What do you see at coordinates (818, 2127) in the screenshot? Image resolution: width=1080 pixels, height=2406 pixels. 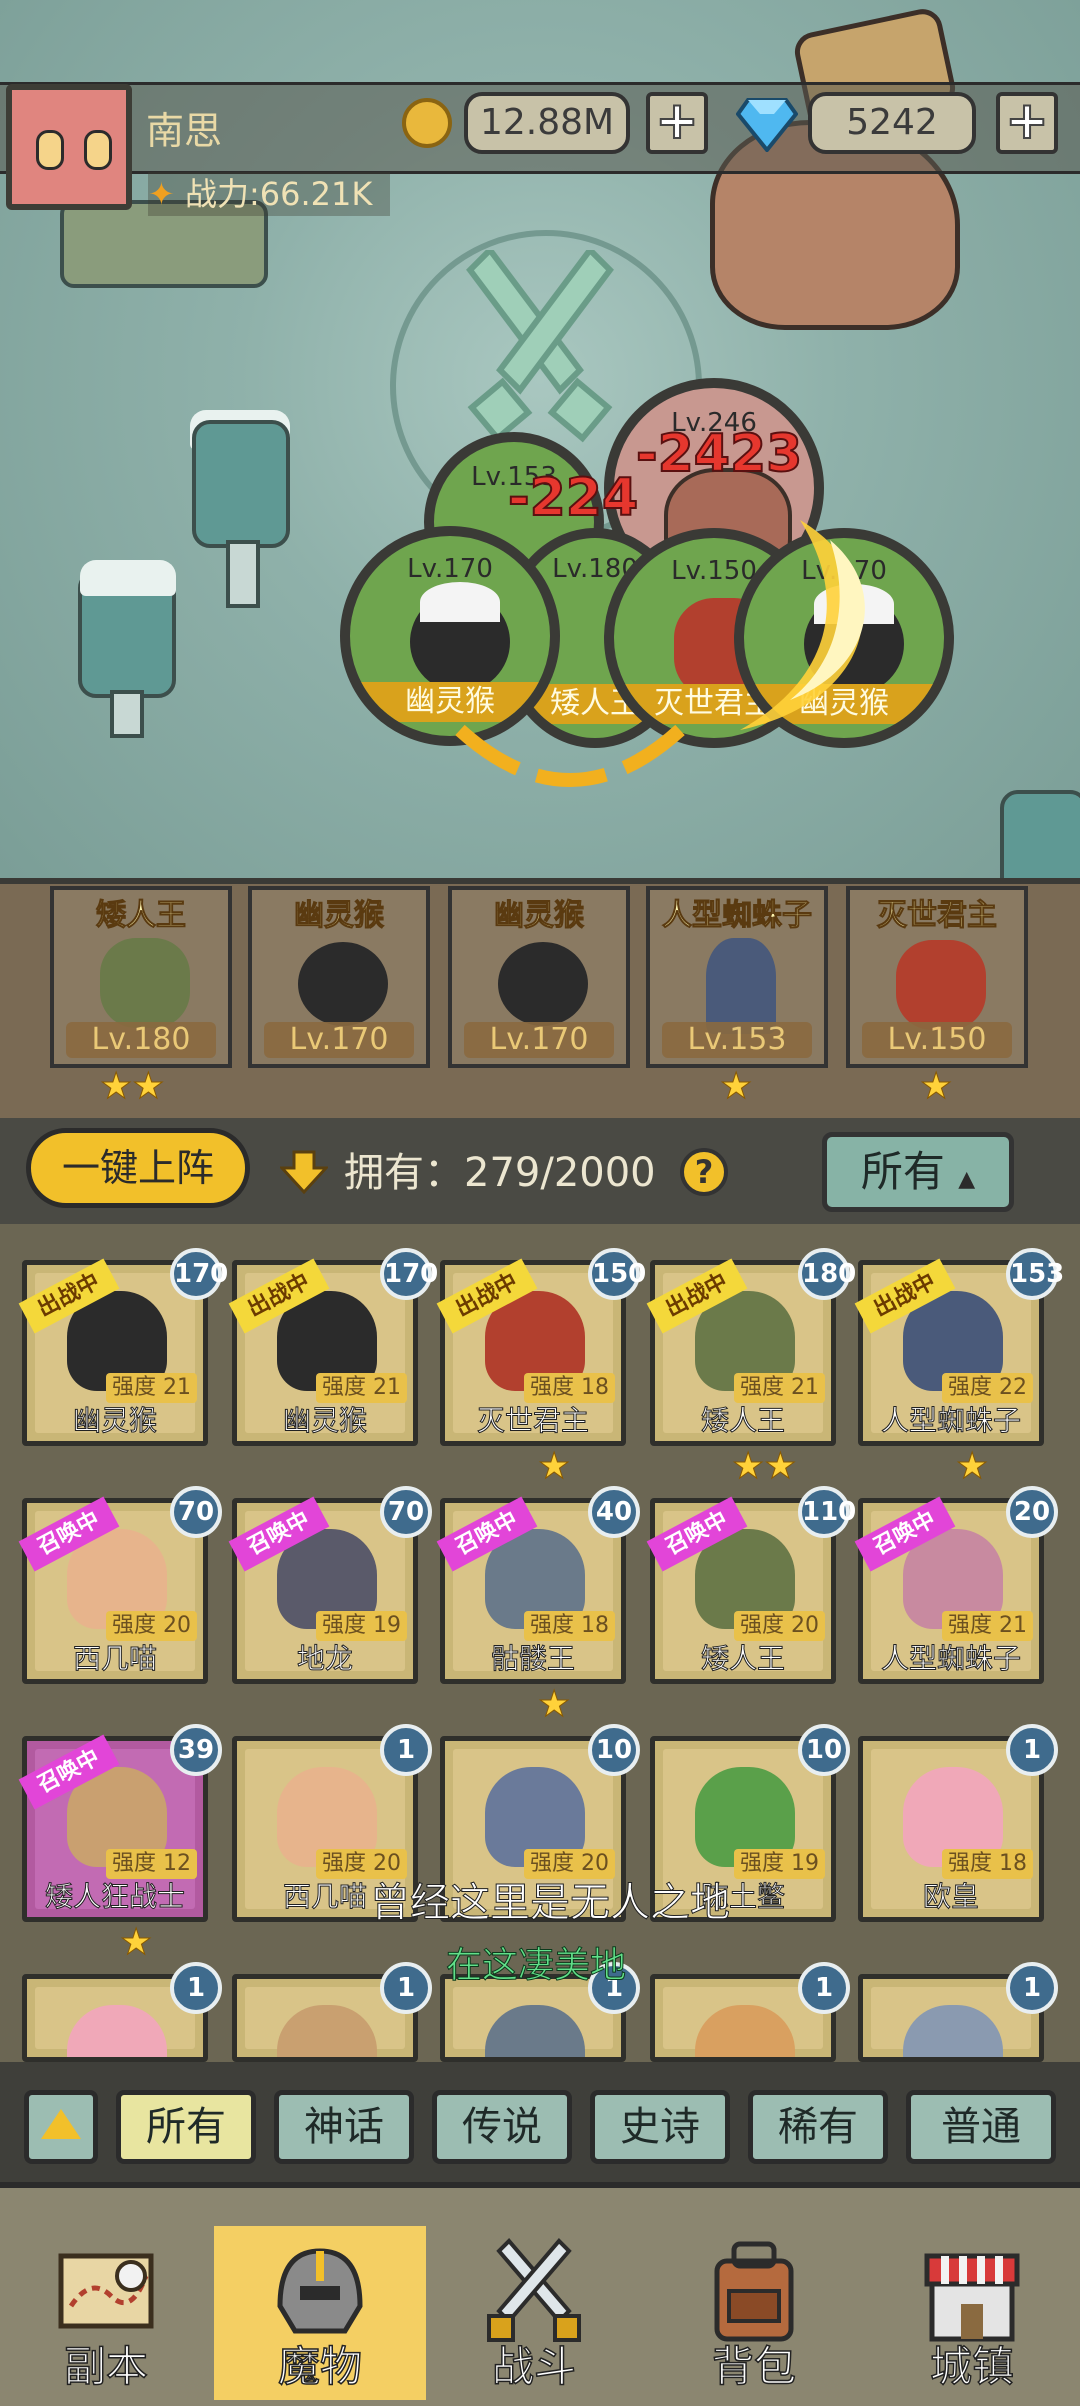 I see `rarity-tab-rare: 稀有` at bounding box center [818, 2127].